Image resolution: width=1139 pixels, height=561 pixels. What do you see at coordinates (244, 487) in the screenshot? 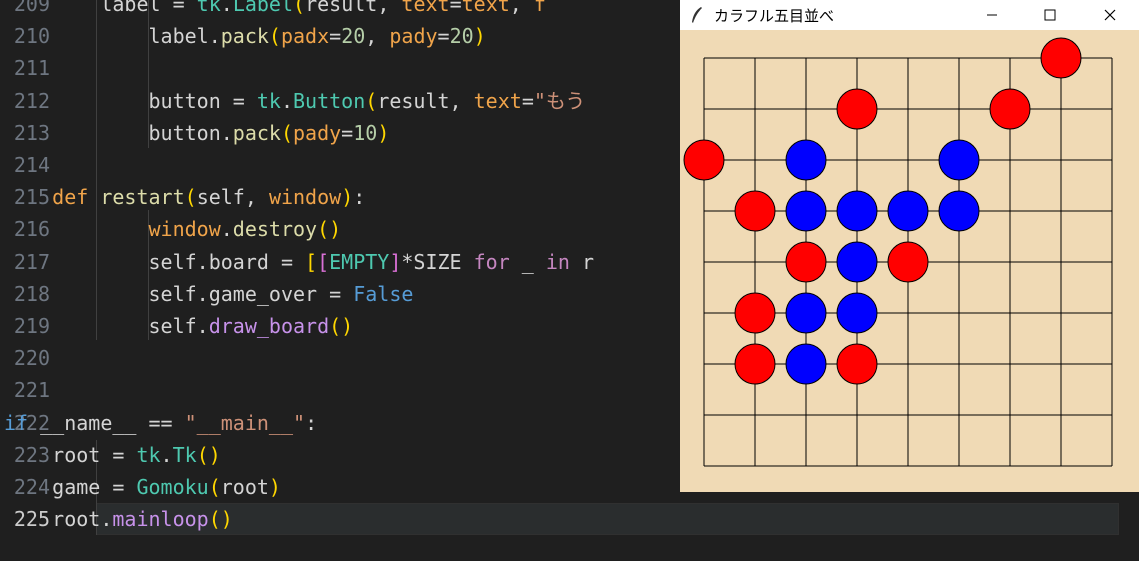
I see `code-token: root` at bounding box center [244, 487].